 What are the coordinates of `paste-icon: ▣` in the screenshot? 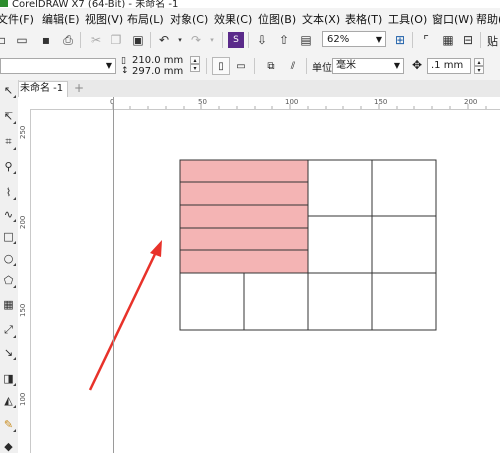 It's located at (138, 40).